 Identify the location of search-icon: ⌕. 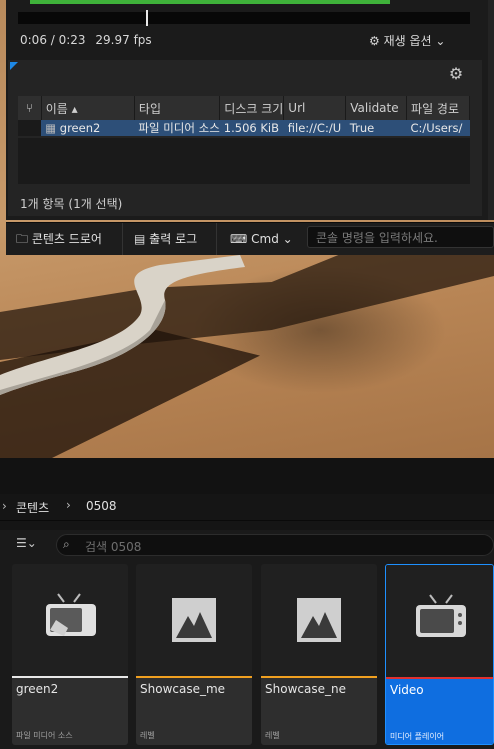
(66, 544).